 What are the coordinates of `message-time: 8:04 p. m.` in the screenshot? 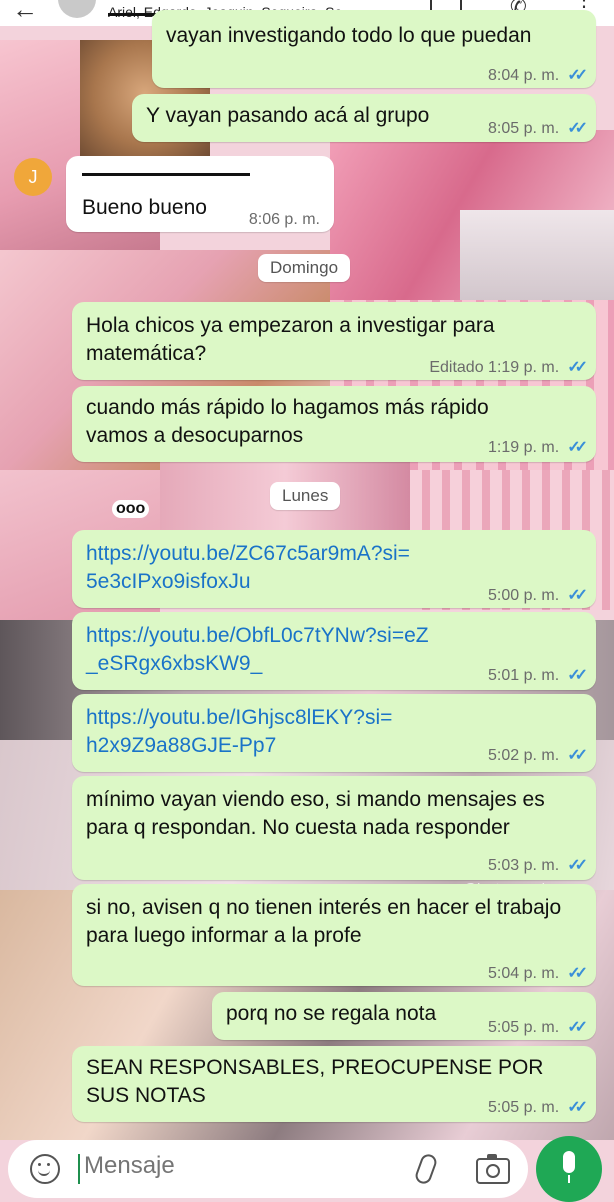 It's located at (524, 75).